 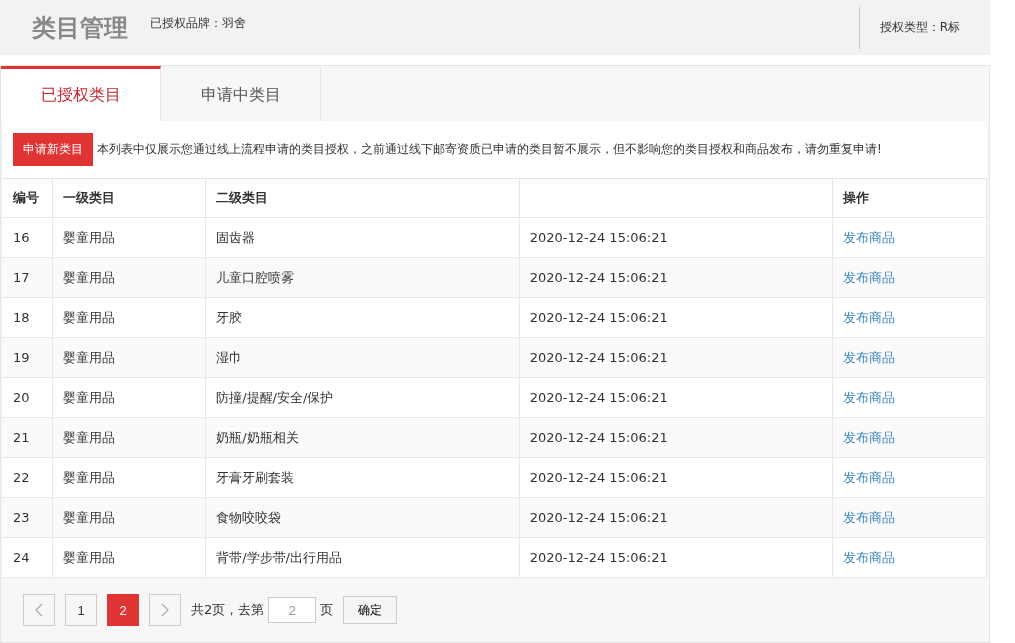 I want to click on notice-text: 本列表中仅展示您通过线上流程申请的类目授权，之前通过线下邮寄资质已申请的类目暂不展示，但不影响您的类目授权和商品发布，请勿重复申请!, so click(x=489, y=149).